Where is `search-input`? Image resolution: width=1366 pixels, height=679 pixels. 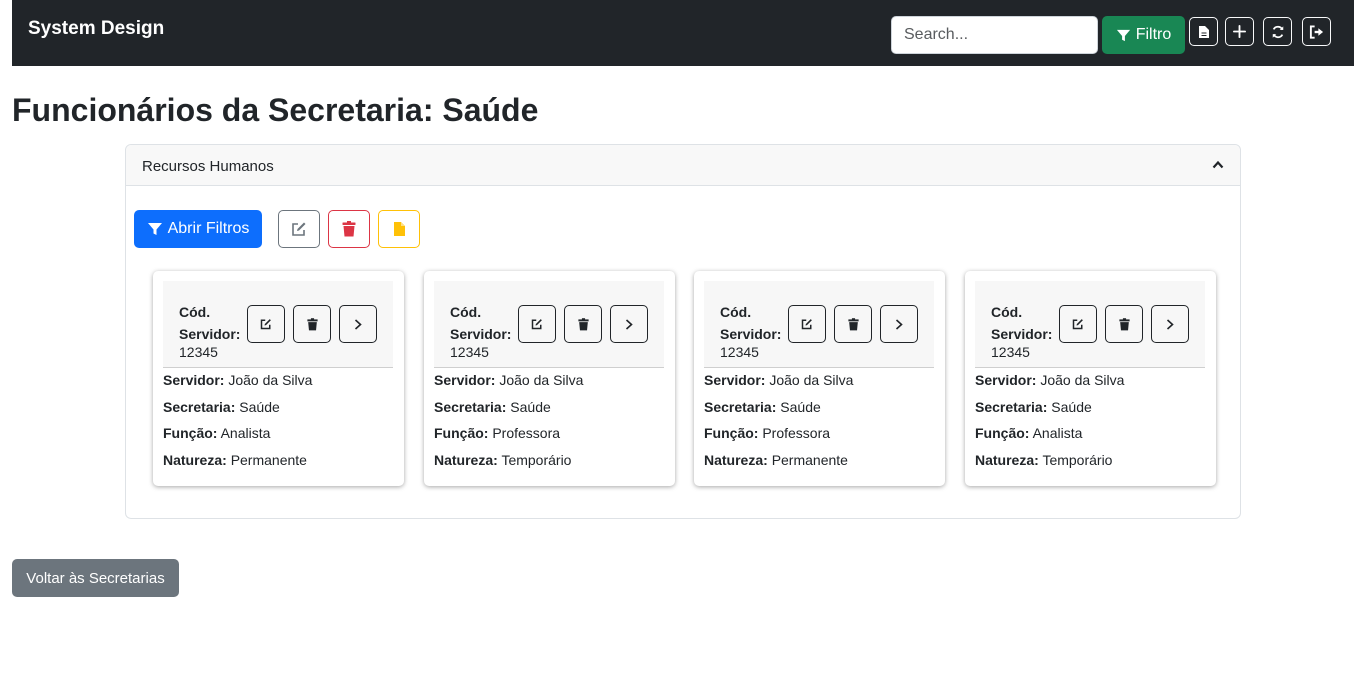
search-input is located at coordinates (994, 35).